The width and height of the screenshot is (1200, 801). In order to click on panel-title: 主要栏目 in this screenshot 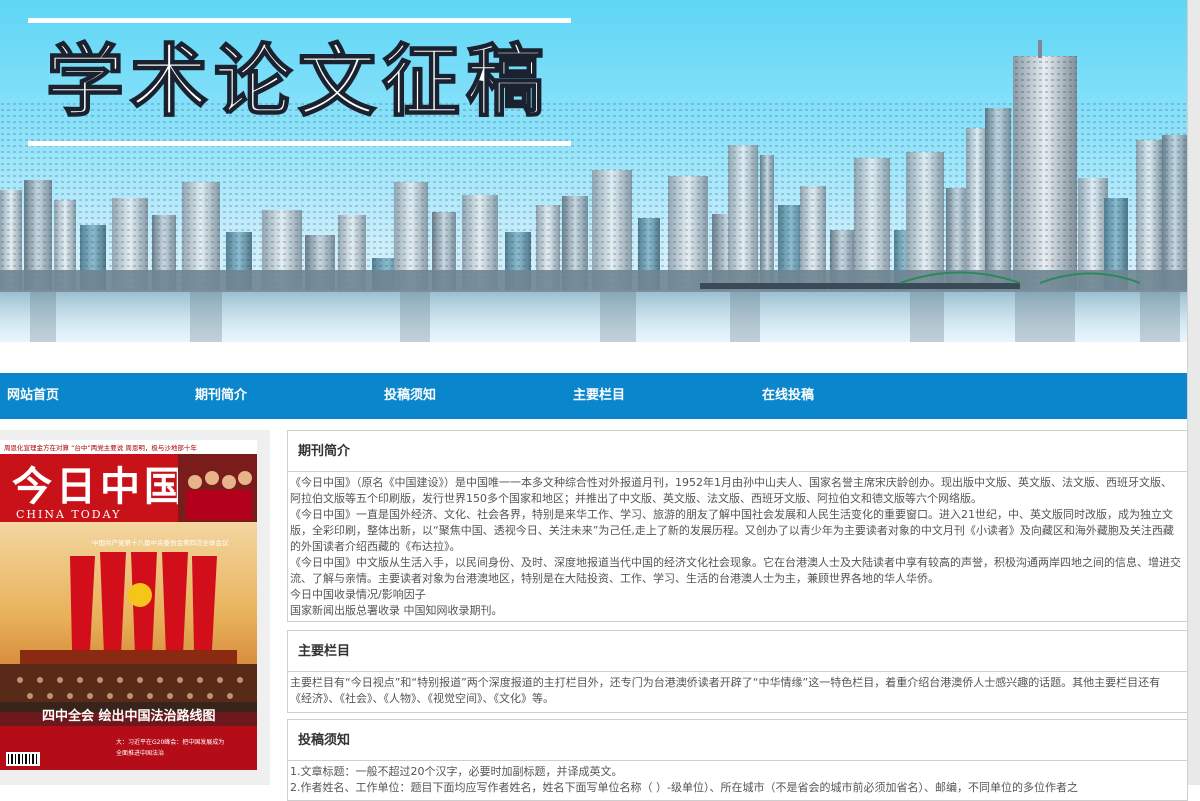, I will do `click(324, 651)`.